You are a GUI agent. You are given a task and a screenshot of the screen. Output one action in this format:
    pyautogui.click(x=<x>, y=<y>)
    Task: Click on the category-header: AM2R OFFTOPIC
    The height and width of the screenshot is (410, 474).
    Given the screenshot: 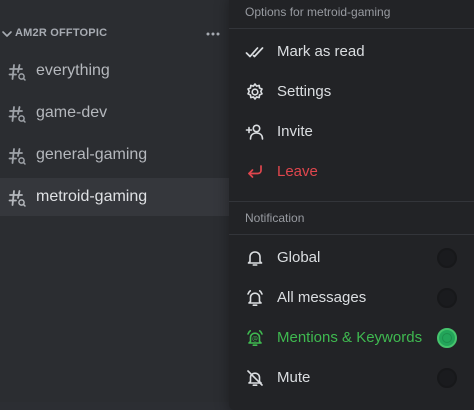 What is the action you would take?
    pyautogui.click(x=116, y=34)
    